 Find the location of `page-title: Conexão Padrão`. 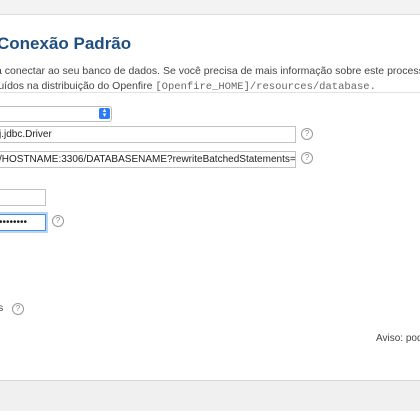

page-title: Conexão Padrão is located at coordinates (66, 43).